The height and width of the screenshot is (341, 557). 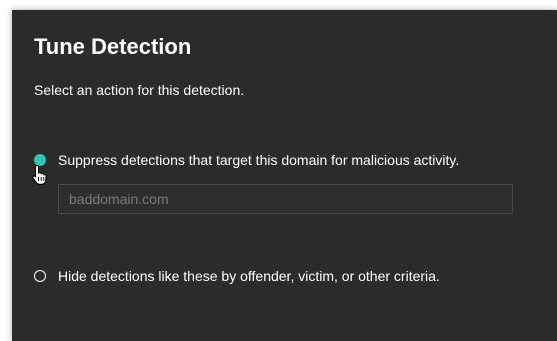 What do you see at coordinates (285, 199) in the screenshot?
I see `domain-input` at bounding box center [285, 199].